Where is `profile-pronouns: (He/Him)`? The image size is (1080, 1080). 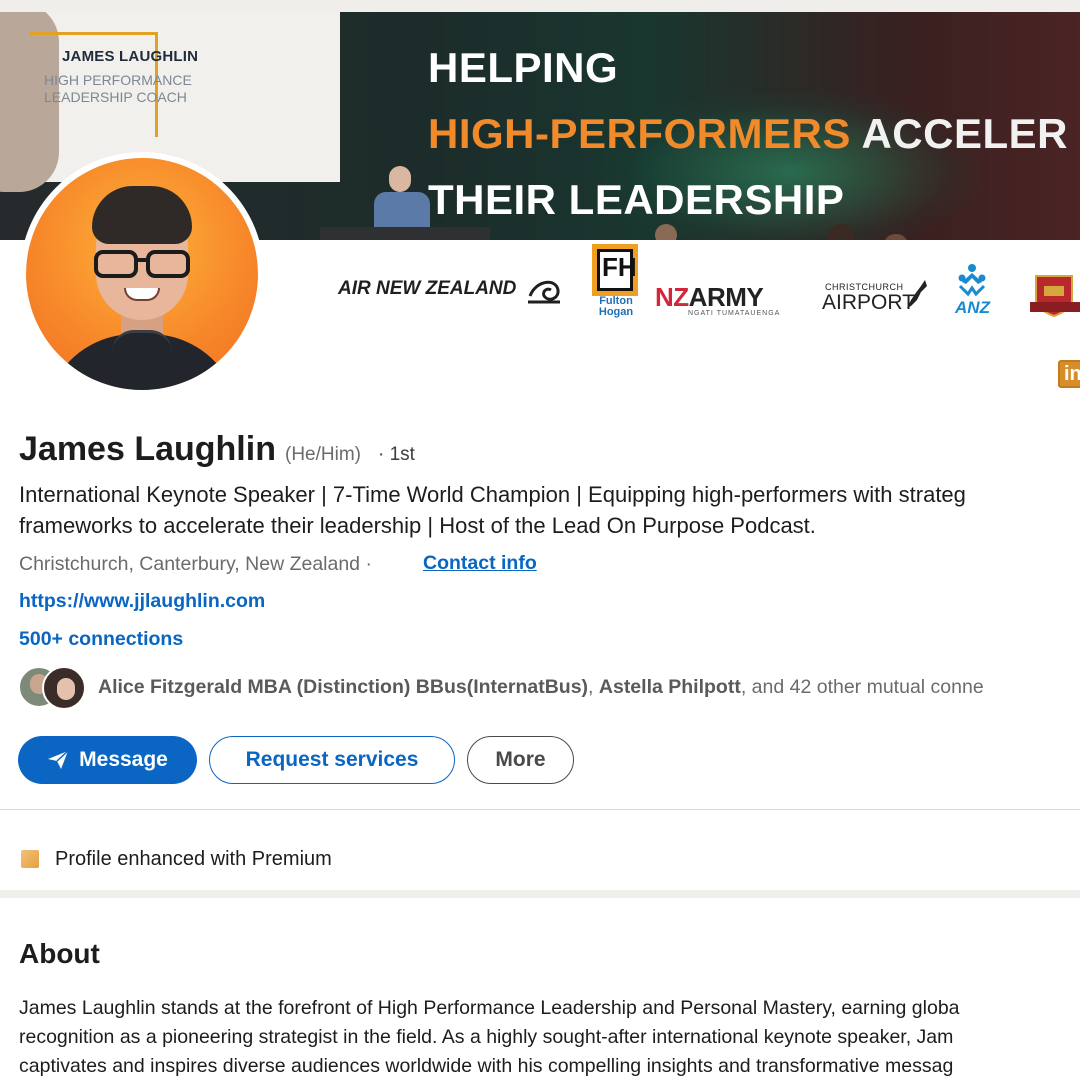 profile-pronouns: (He/Him) is located at coordinates (323, 454).